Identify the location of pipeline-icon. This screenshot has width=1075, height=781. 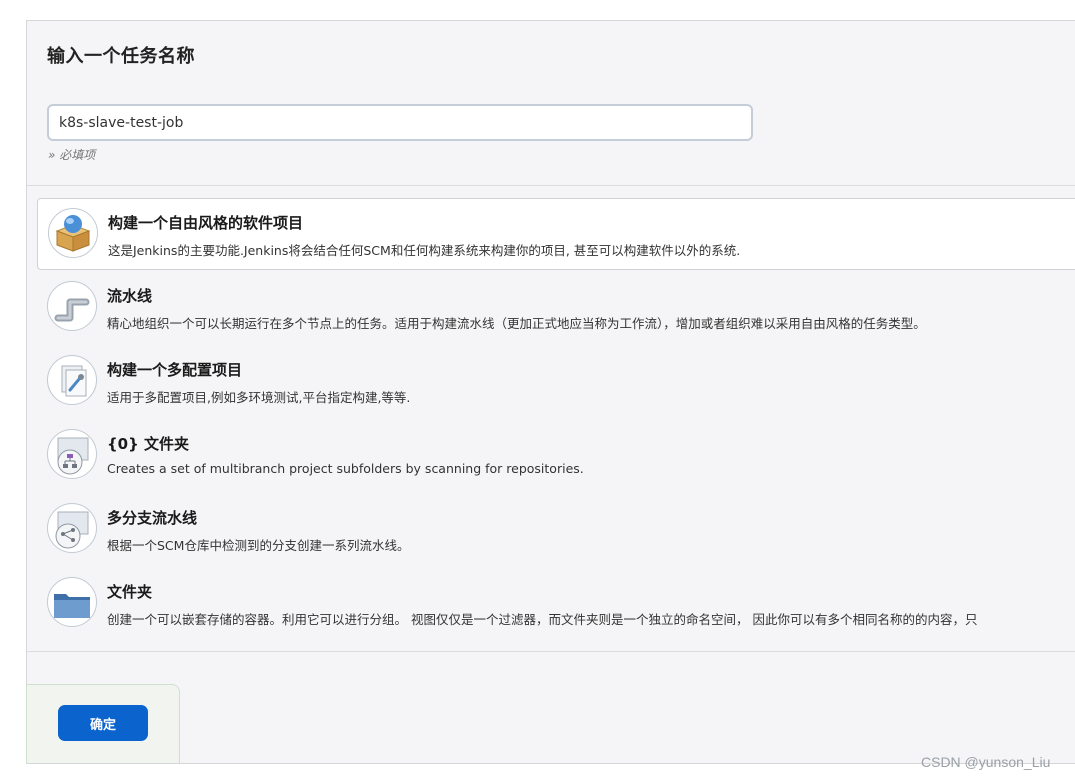
(72, 306).